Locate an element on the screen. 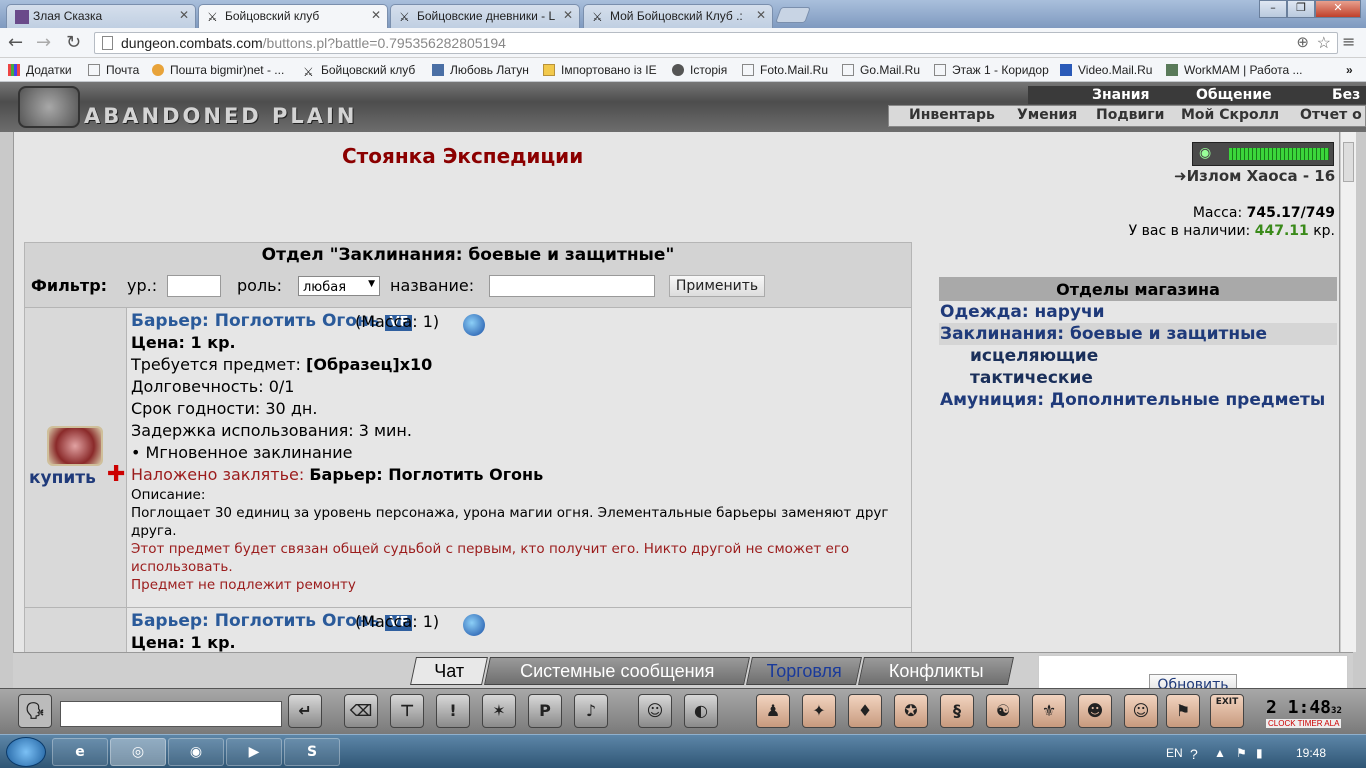 This screenshot has width=1366, height=768. bookmark-item: Додатки is located at coordinates (40, 70).